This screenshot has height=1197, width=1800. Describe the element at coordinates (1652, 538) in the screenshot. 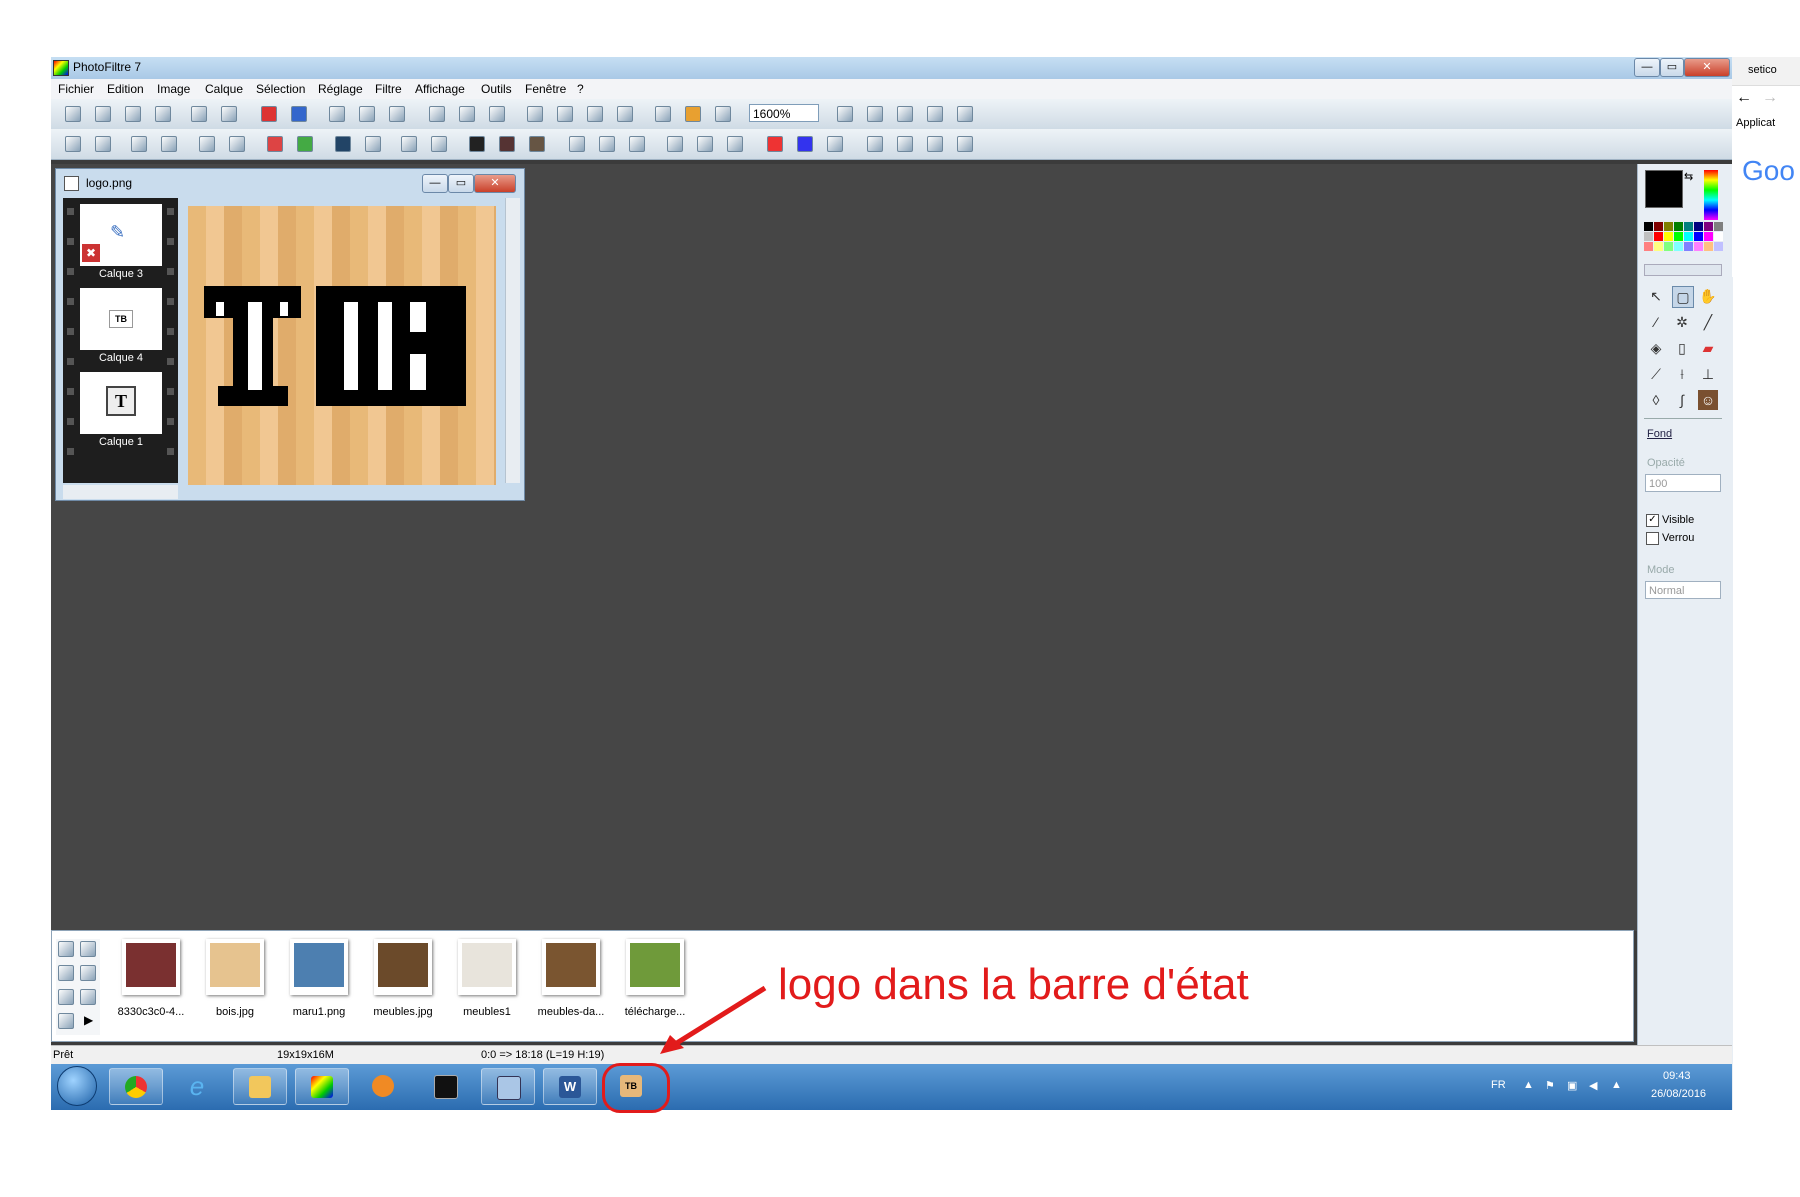

I see `lock-checkbox` at that location.